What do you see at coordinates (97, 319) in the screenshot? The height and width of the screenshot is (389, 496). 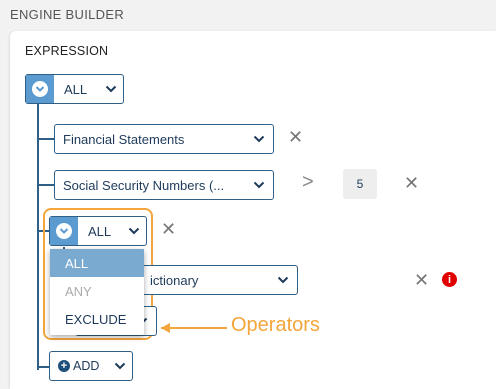 I see `dropdown-option-exclude: EXCLUDE` at bounding box center [97, 319].